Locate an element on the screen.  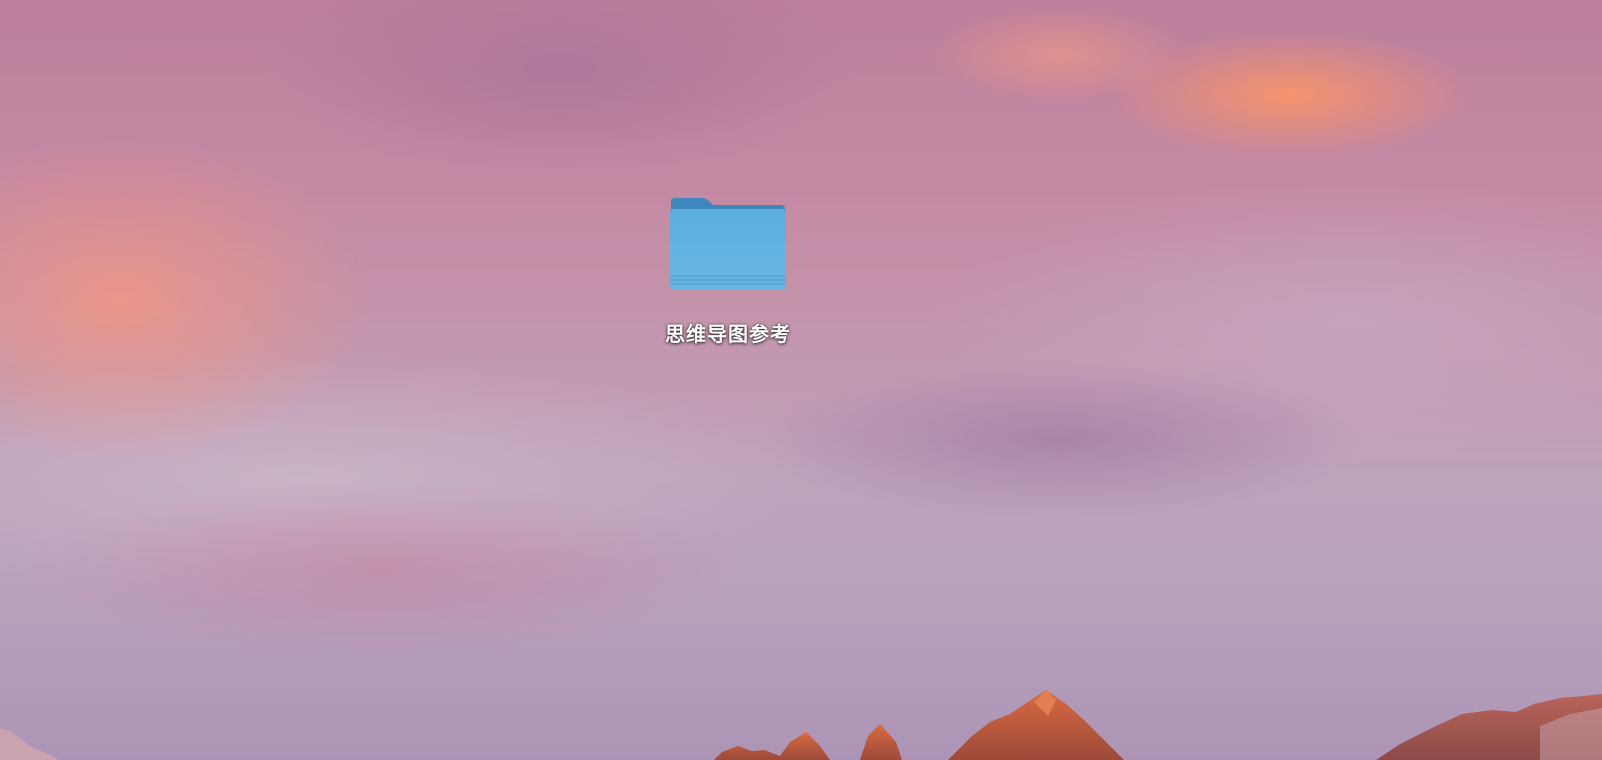
desktop-folder-item: 思维导图参考 is located at coordinates (728, 271).